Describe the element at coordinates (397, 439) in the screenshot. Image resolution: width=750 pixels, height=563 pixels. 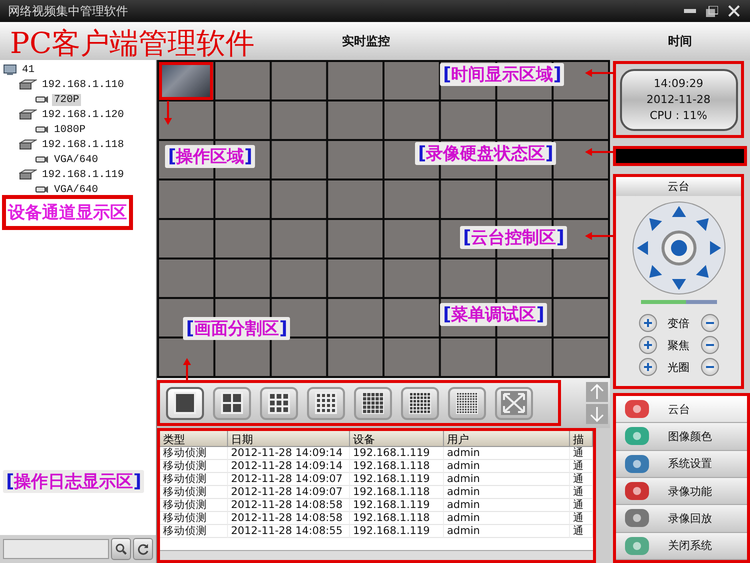
I see `column-header: 设备` at that location.